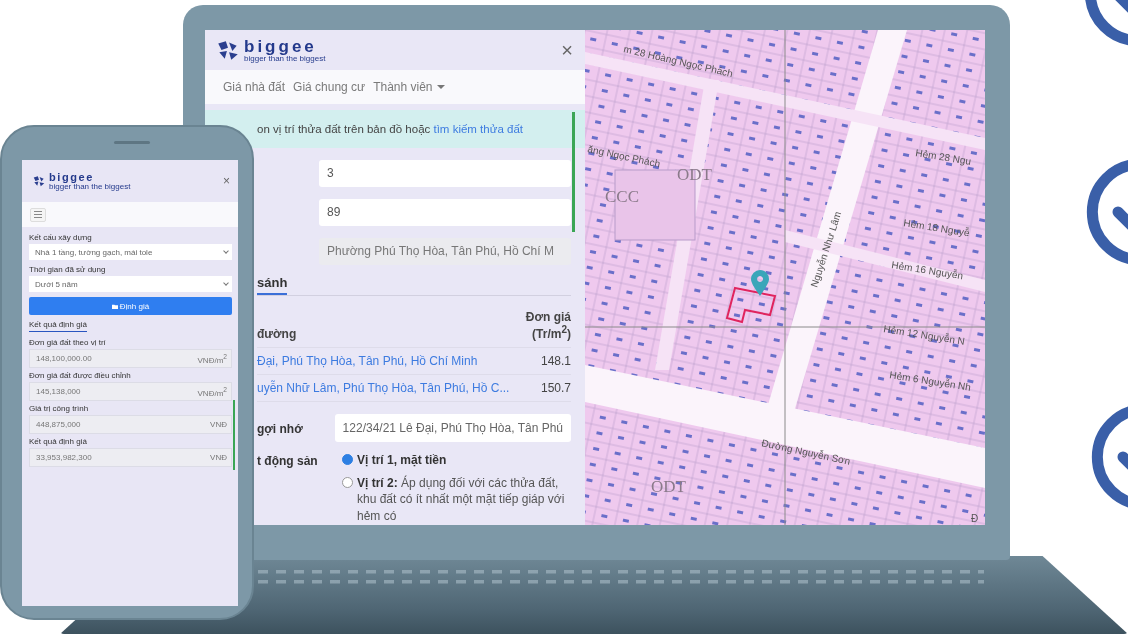  Describe the element at coordinates (130, 457) in the screenshot. I see `output-field: 33,953,982,300 VNĐ` at that location.